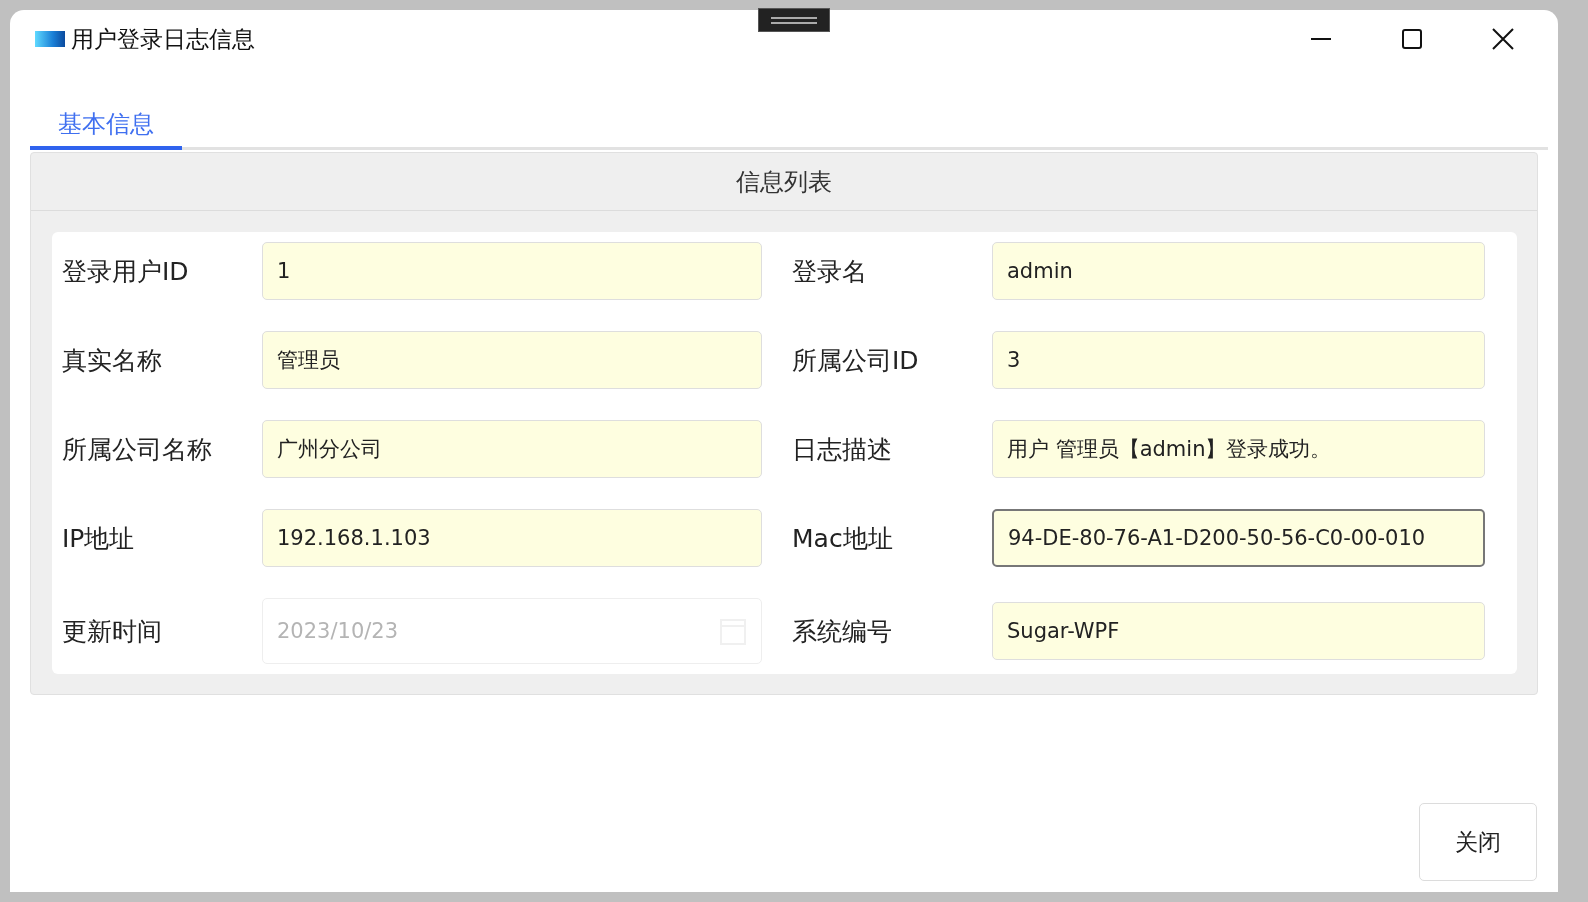  What do you see at coordinates (1238, 449) in the screenshot?
I see `input-field: 用户 管理员【admin】登录成功。` at bounding box center [1238, 449].